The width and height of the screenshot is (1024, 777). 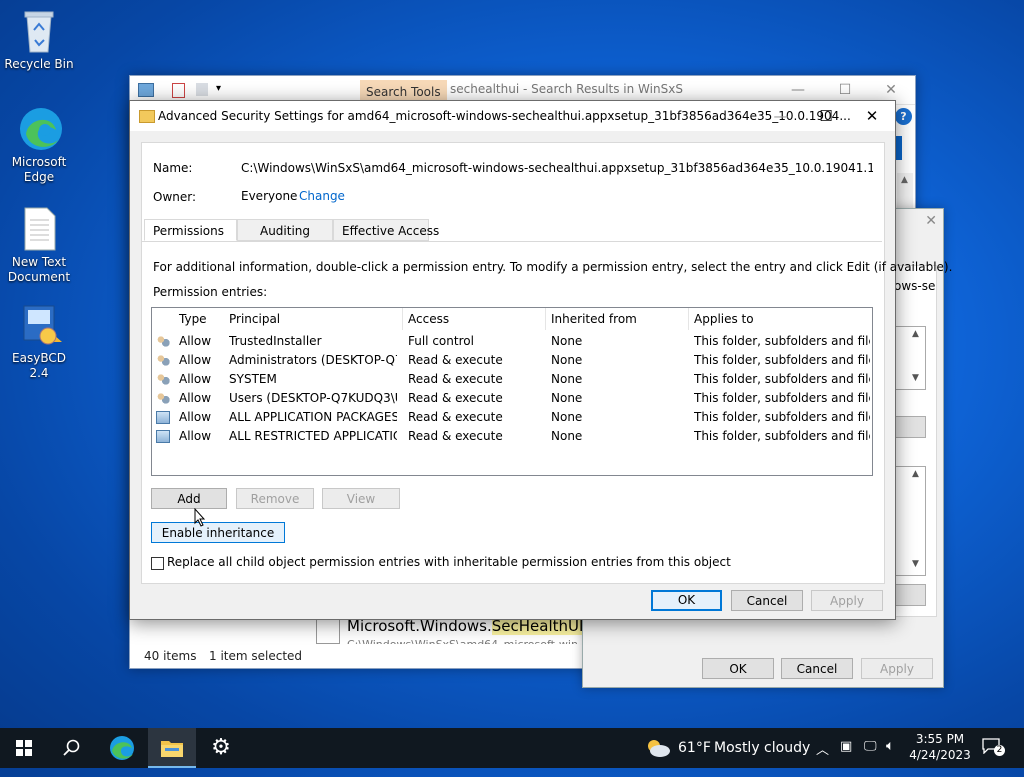 What do you see at coordinates (193, 319) in the screenshot?
I see `col-type: Type` at bounding box center [193, 319].